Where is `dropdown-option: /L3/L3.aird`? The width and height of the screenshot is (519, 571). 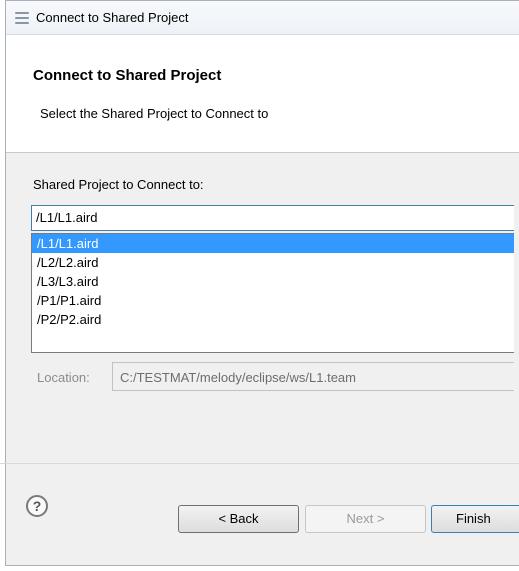
dropdown-option: /L3/L3.aird is located at coordinates (273, 281).